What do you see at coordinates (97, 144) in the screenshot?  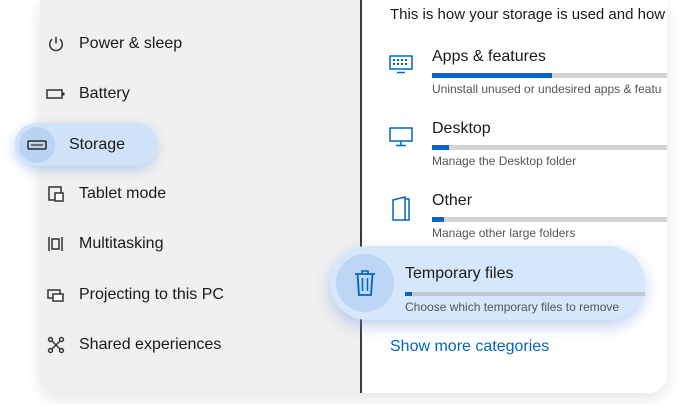 I see `sidebar-item-label: Storage` at bounding box center [97, 144].